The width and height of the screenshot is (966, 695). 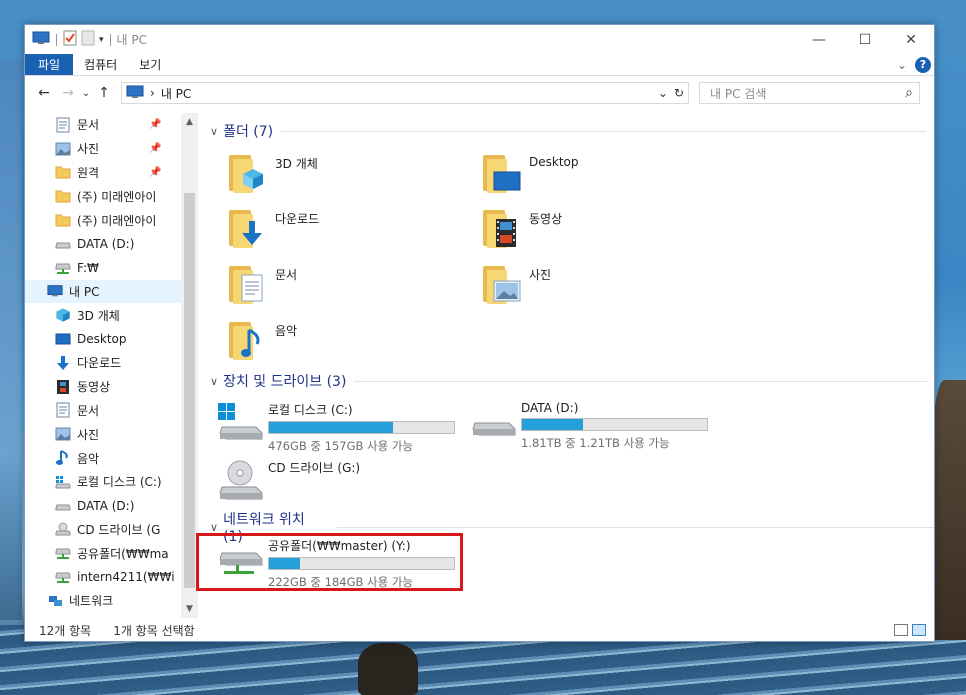 What do you see at coordinates (189, 390) in the screenshot?
I see `scroll-thumb` at bounding box center [189, 390].